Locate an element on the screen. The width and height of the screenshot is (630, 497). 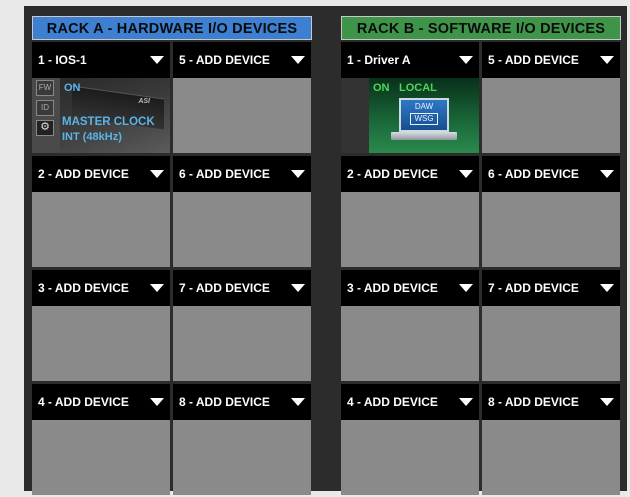
rack-b-slot-1: 1 - Driver A DAW WSG ON LOCAL is located at coordinates (410, 97).